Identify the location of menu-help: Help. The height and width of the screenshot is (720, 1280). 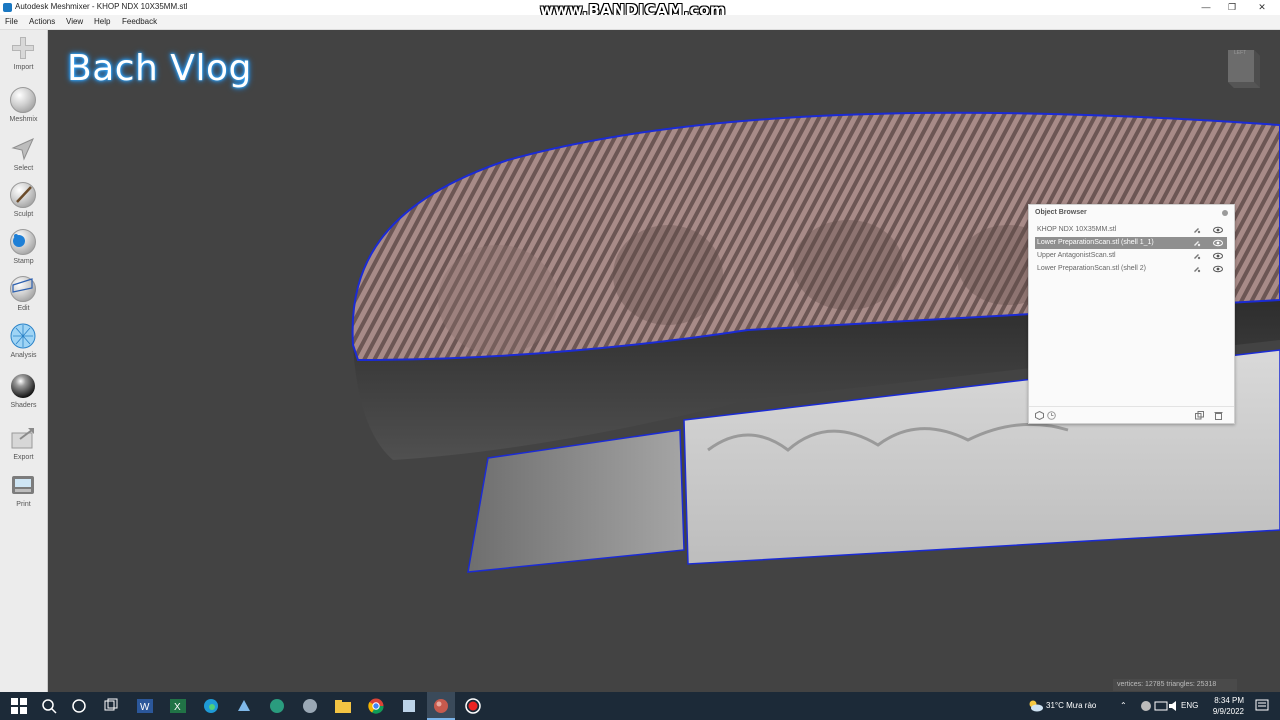
(102, 21).